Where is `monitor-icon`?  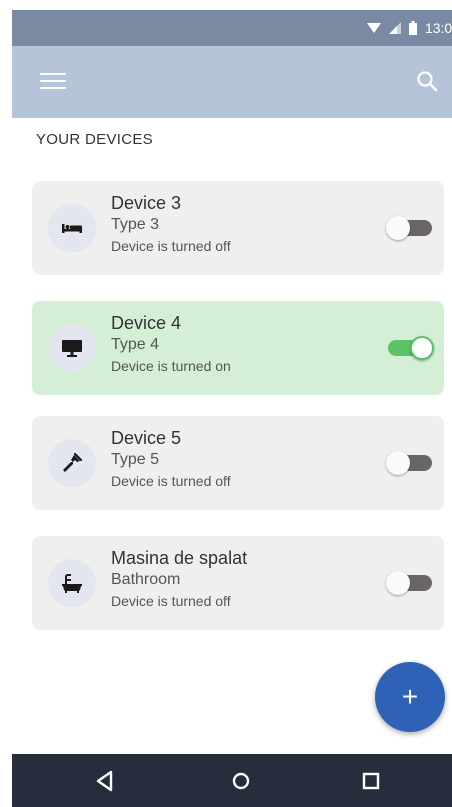 monitor-icon is located at coordinates (72, 348).